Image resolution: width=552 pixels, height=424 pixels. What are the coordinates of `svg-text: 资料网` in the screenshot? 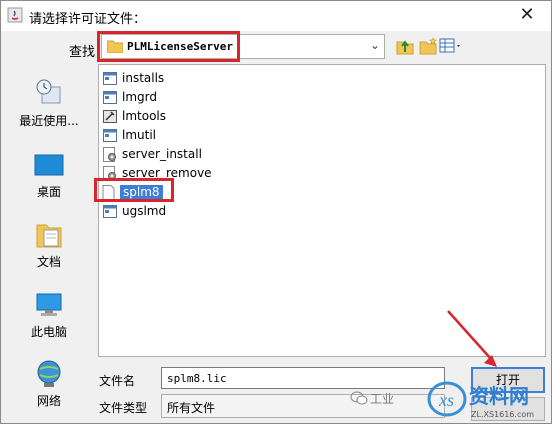 It's located at (499, 396).